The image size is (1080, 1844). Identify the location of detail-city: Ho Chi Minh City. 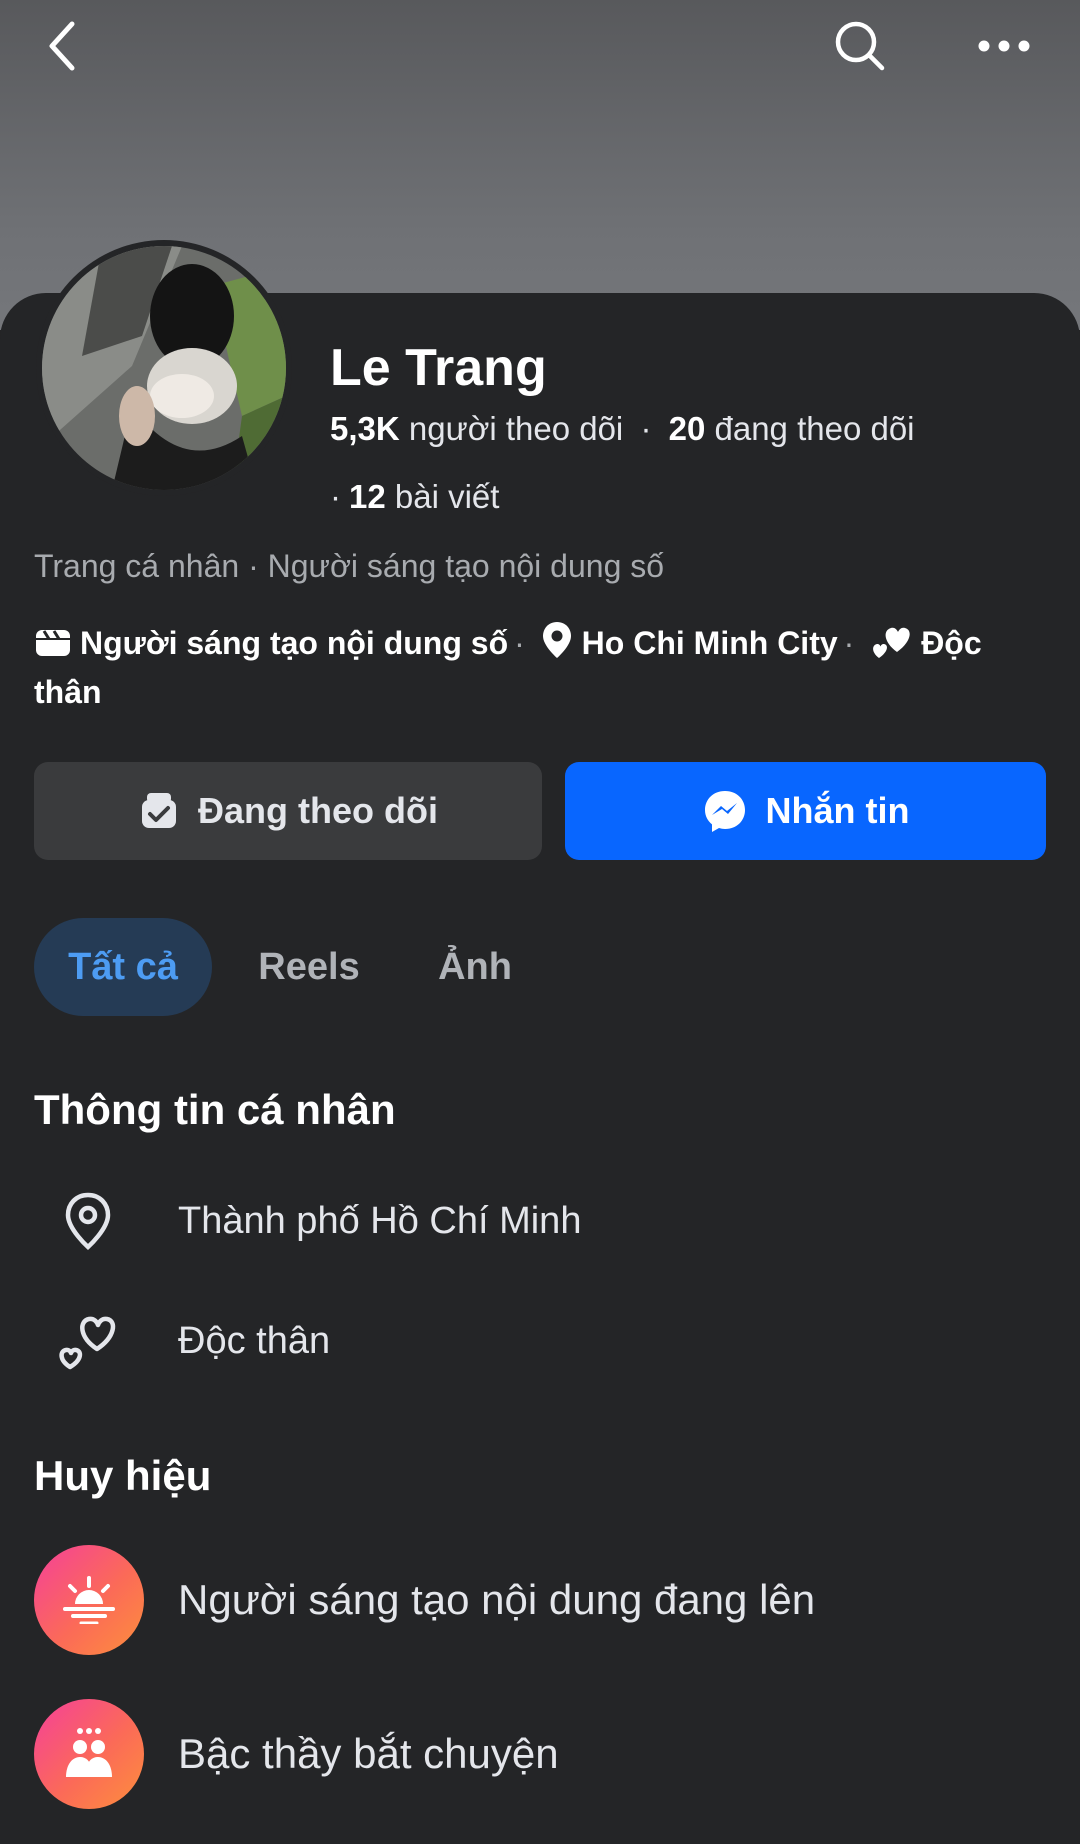
(709, 643).